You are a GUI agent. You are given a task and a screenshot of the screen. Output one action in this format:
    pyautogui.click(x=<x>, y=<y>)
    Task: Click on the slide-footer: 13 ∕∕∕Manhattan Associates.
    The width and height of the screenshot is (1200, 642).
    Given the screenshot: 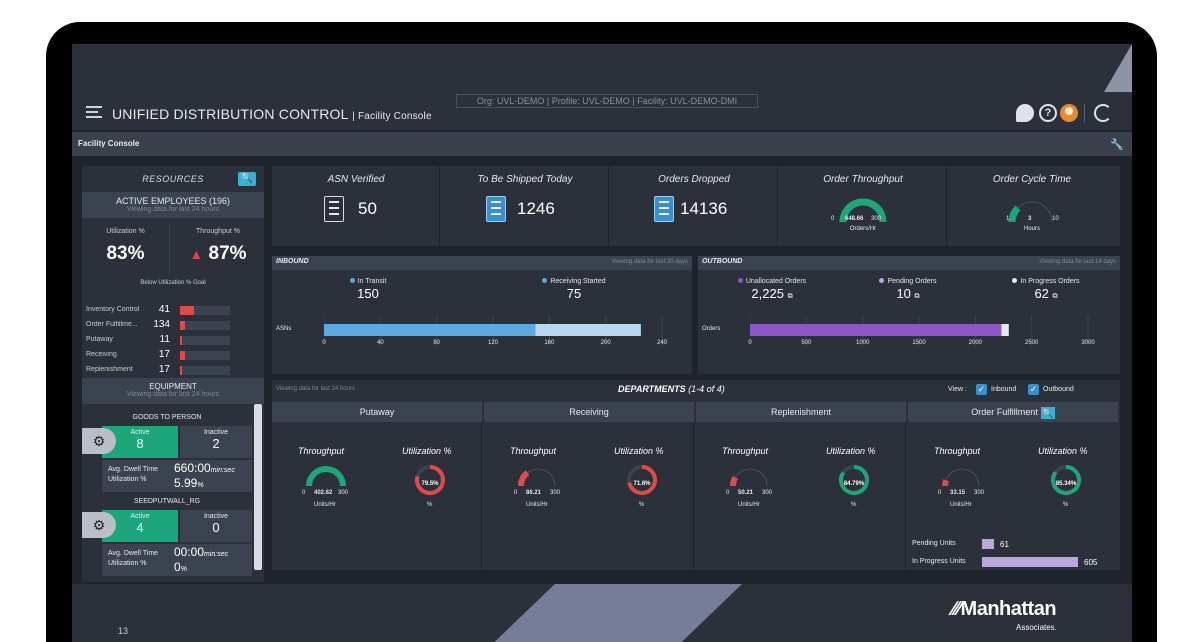 What is the action you would take?
    pyautogui.click(x=602, y=613)
    